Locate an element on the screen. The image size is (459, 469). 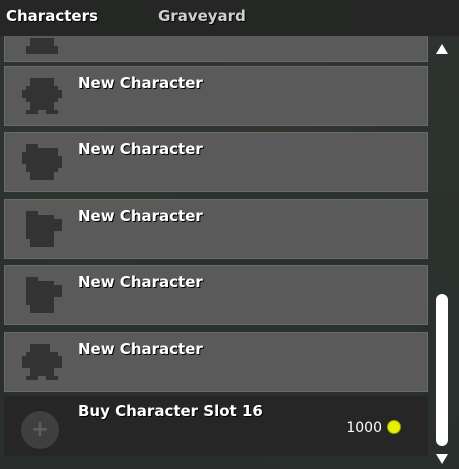
buy-character-slot-button: + Buy Character Slot 16 1000 is located at coordinates (216, 426).